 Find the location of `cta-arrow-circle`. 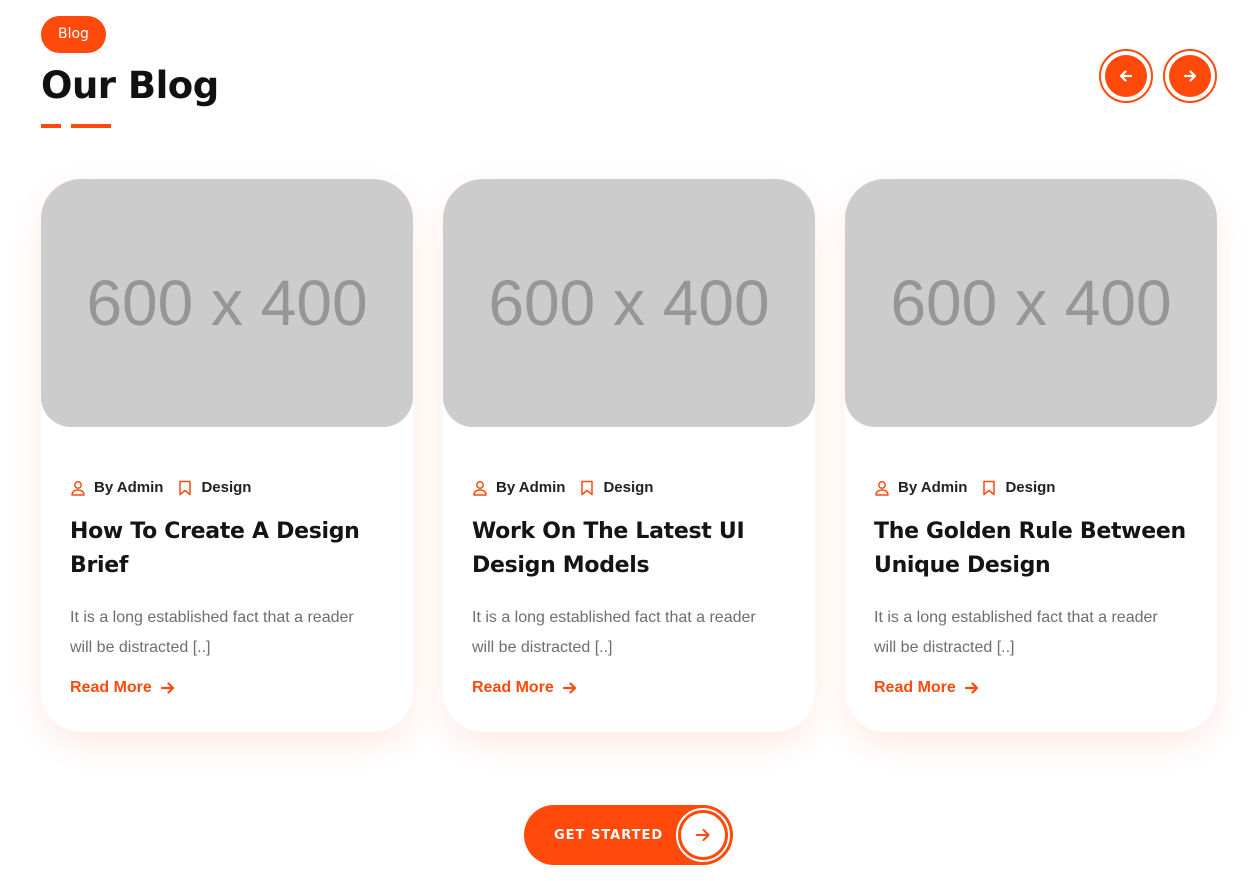

cta-arrow-circle is located at coordinates (703, 835).